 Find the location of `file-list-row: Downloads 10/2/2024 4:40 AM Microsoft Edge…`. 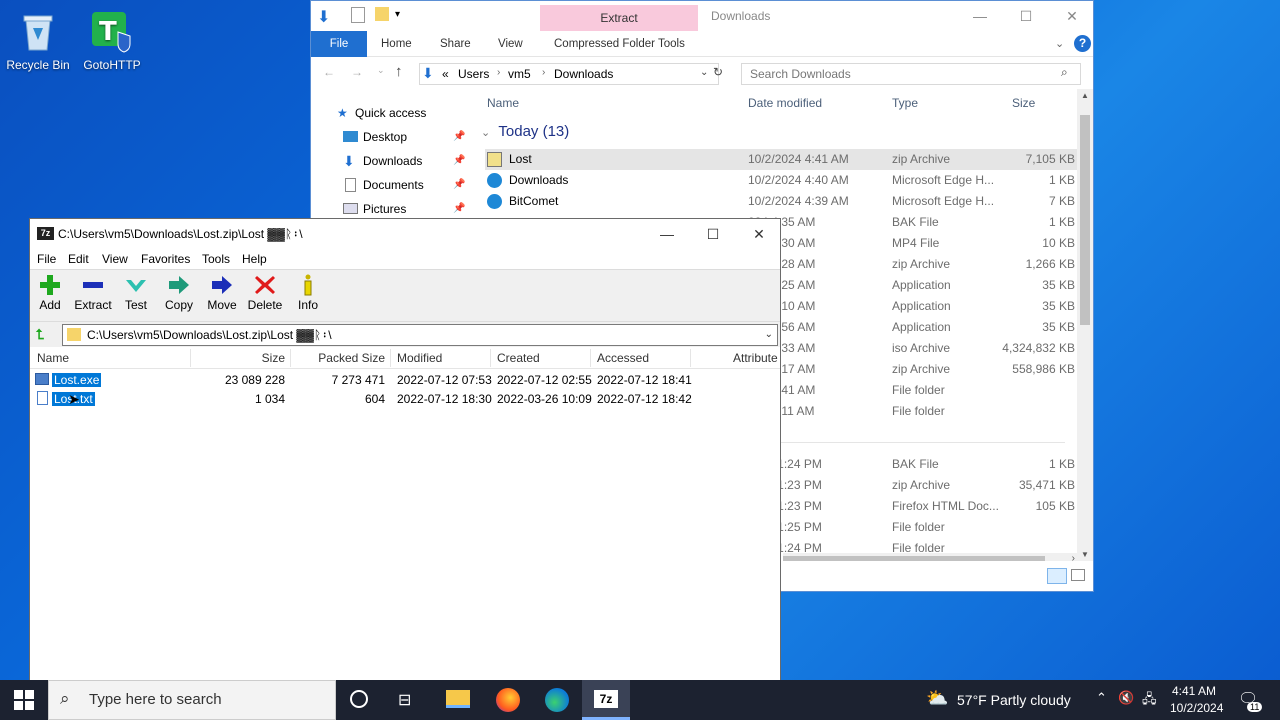

file-list-row: Downloads 10/2/2024 4:40 AM Microsoft Edge… is located at coordinates (781, 180).